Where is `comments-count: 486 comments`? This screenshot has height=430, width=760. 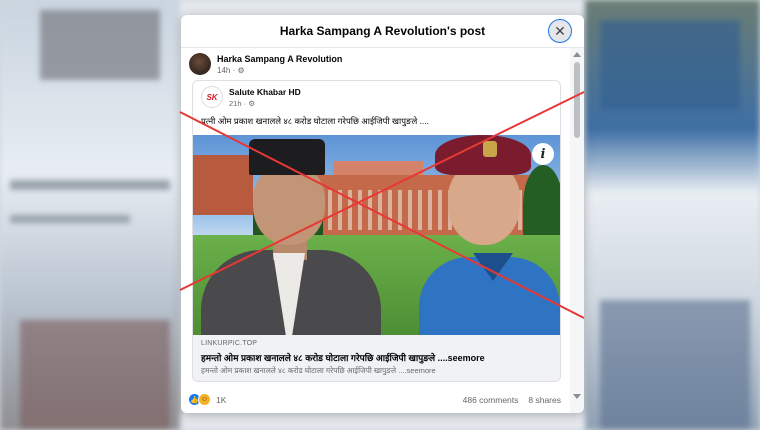 comments-count: 486 comments is located at coordinates (491, 400).